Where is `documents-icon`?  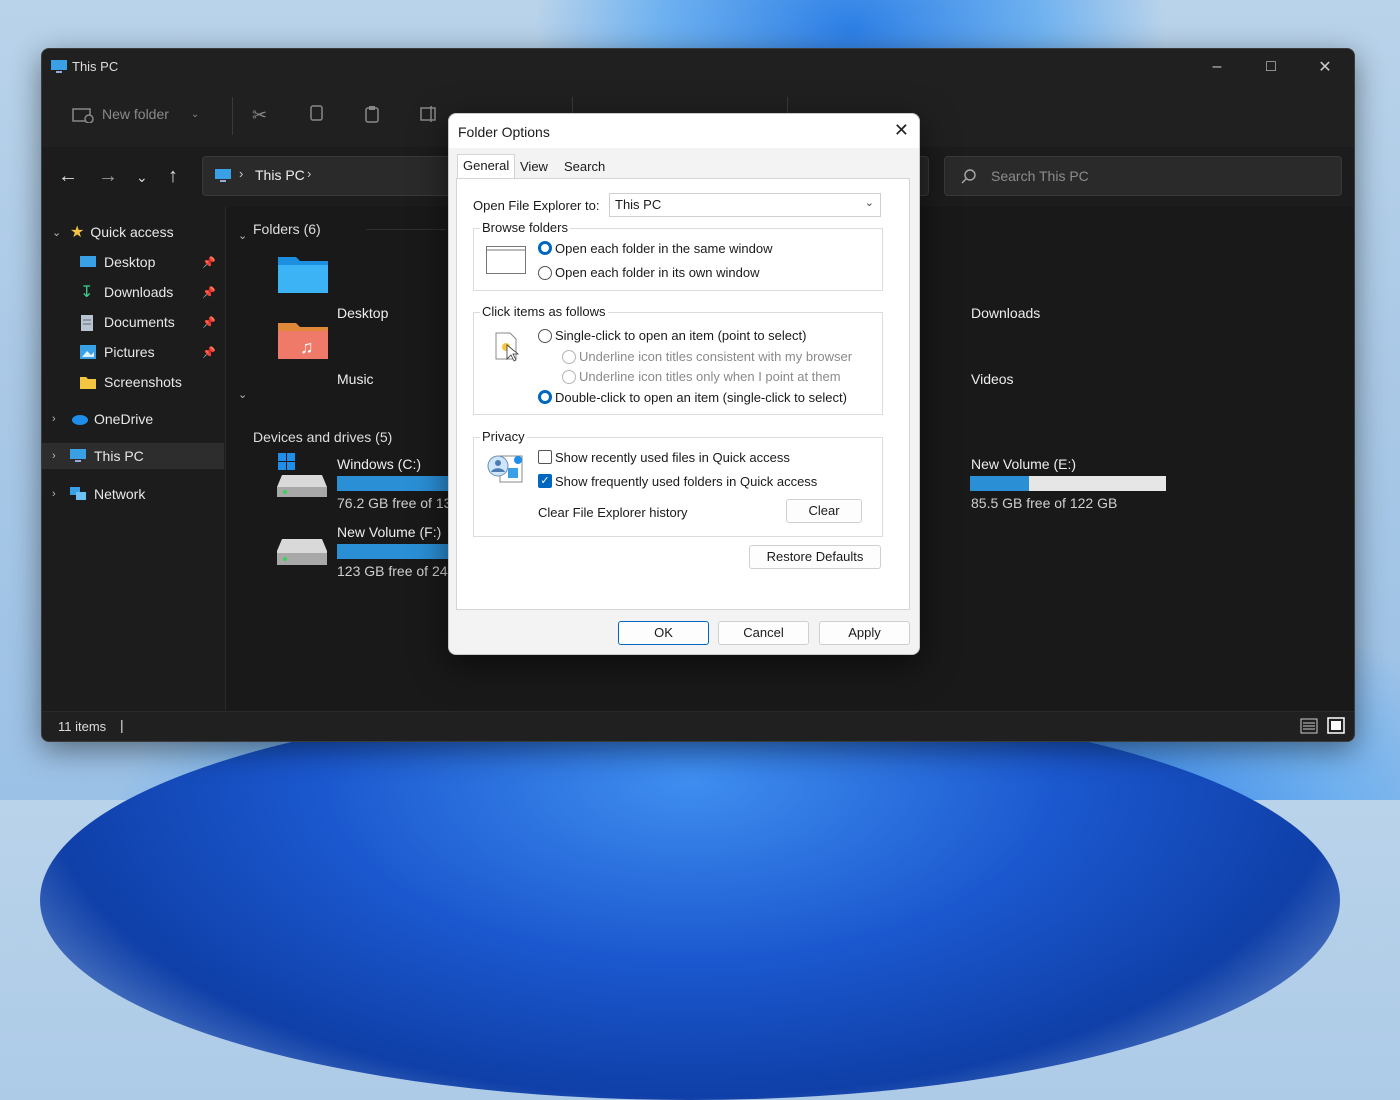 documents-icon is located at coordinates (88, 323).